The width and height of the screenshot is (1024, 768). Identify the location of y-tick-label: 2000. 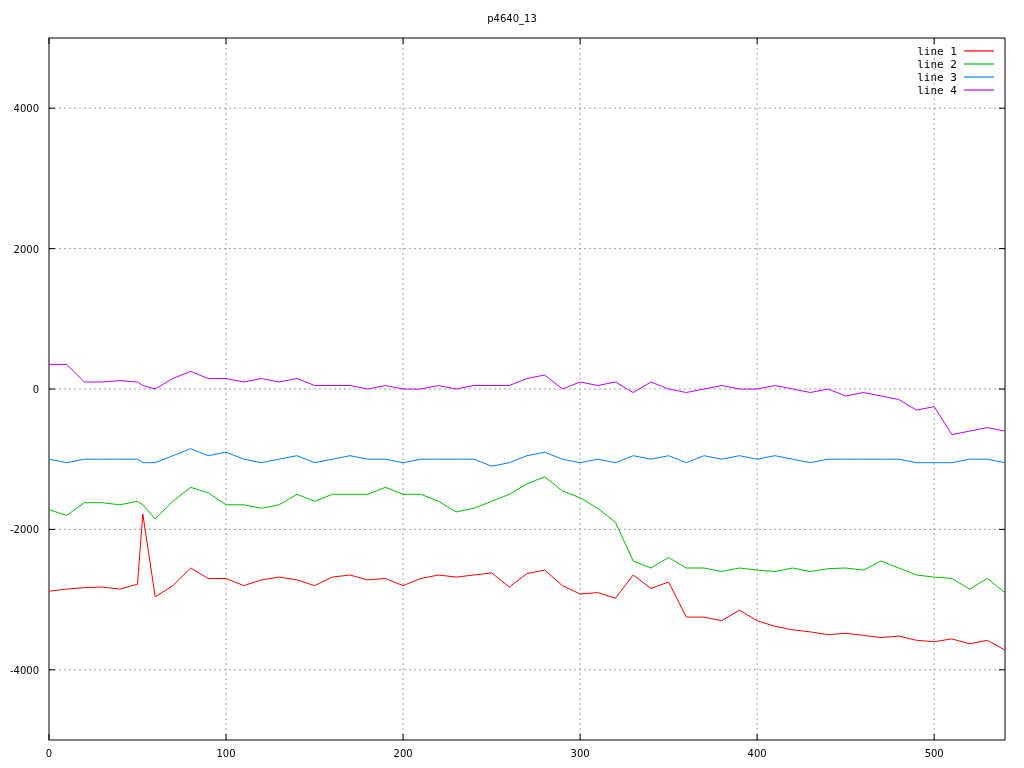
(26, 249).